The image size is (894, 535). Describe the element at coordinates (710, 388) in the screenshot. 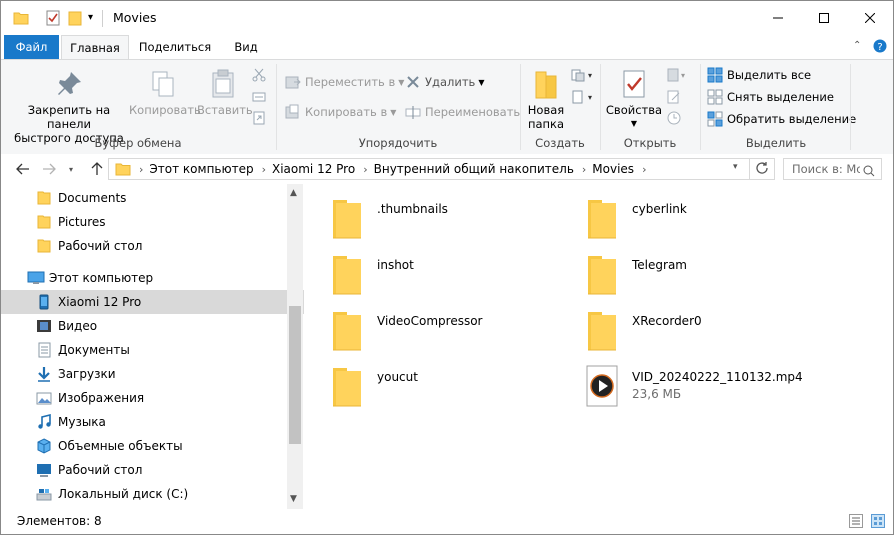

I see `file-item-video: VID_20240222_110132.mp4 23,6 МБ` at that location.